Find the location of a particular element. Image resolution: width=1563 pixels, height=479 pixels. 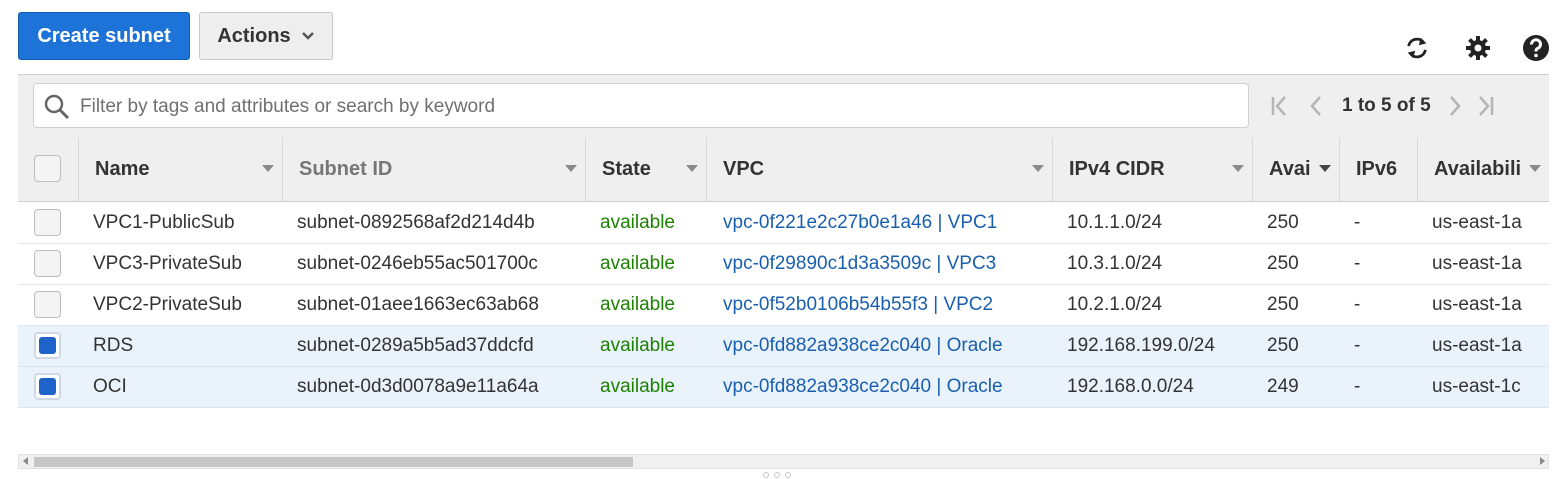

actions-dropdown-button: Actions is located at coordinates (266, 36).